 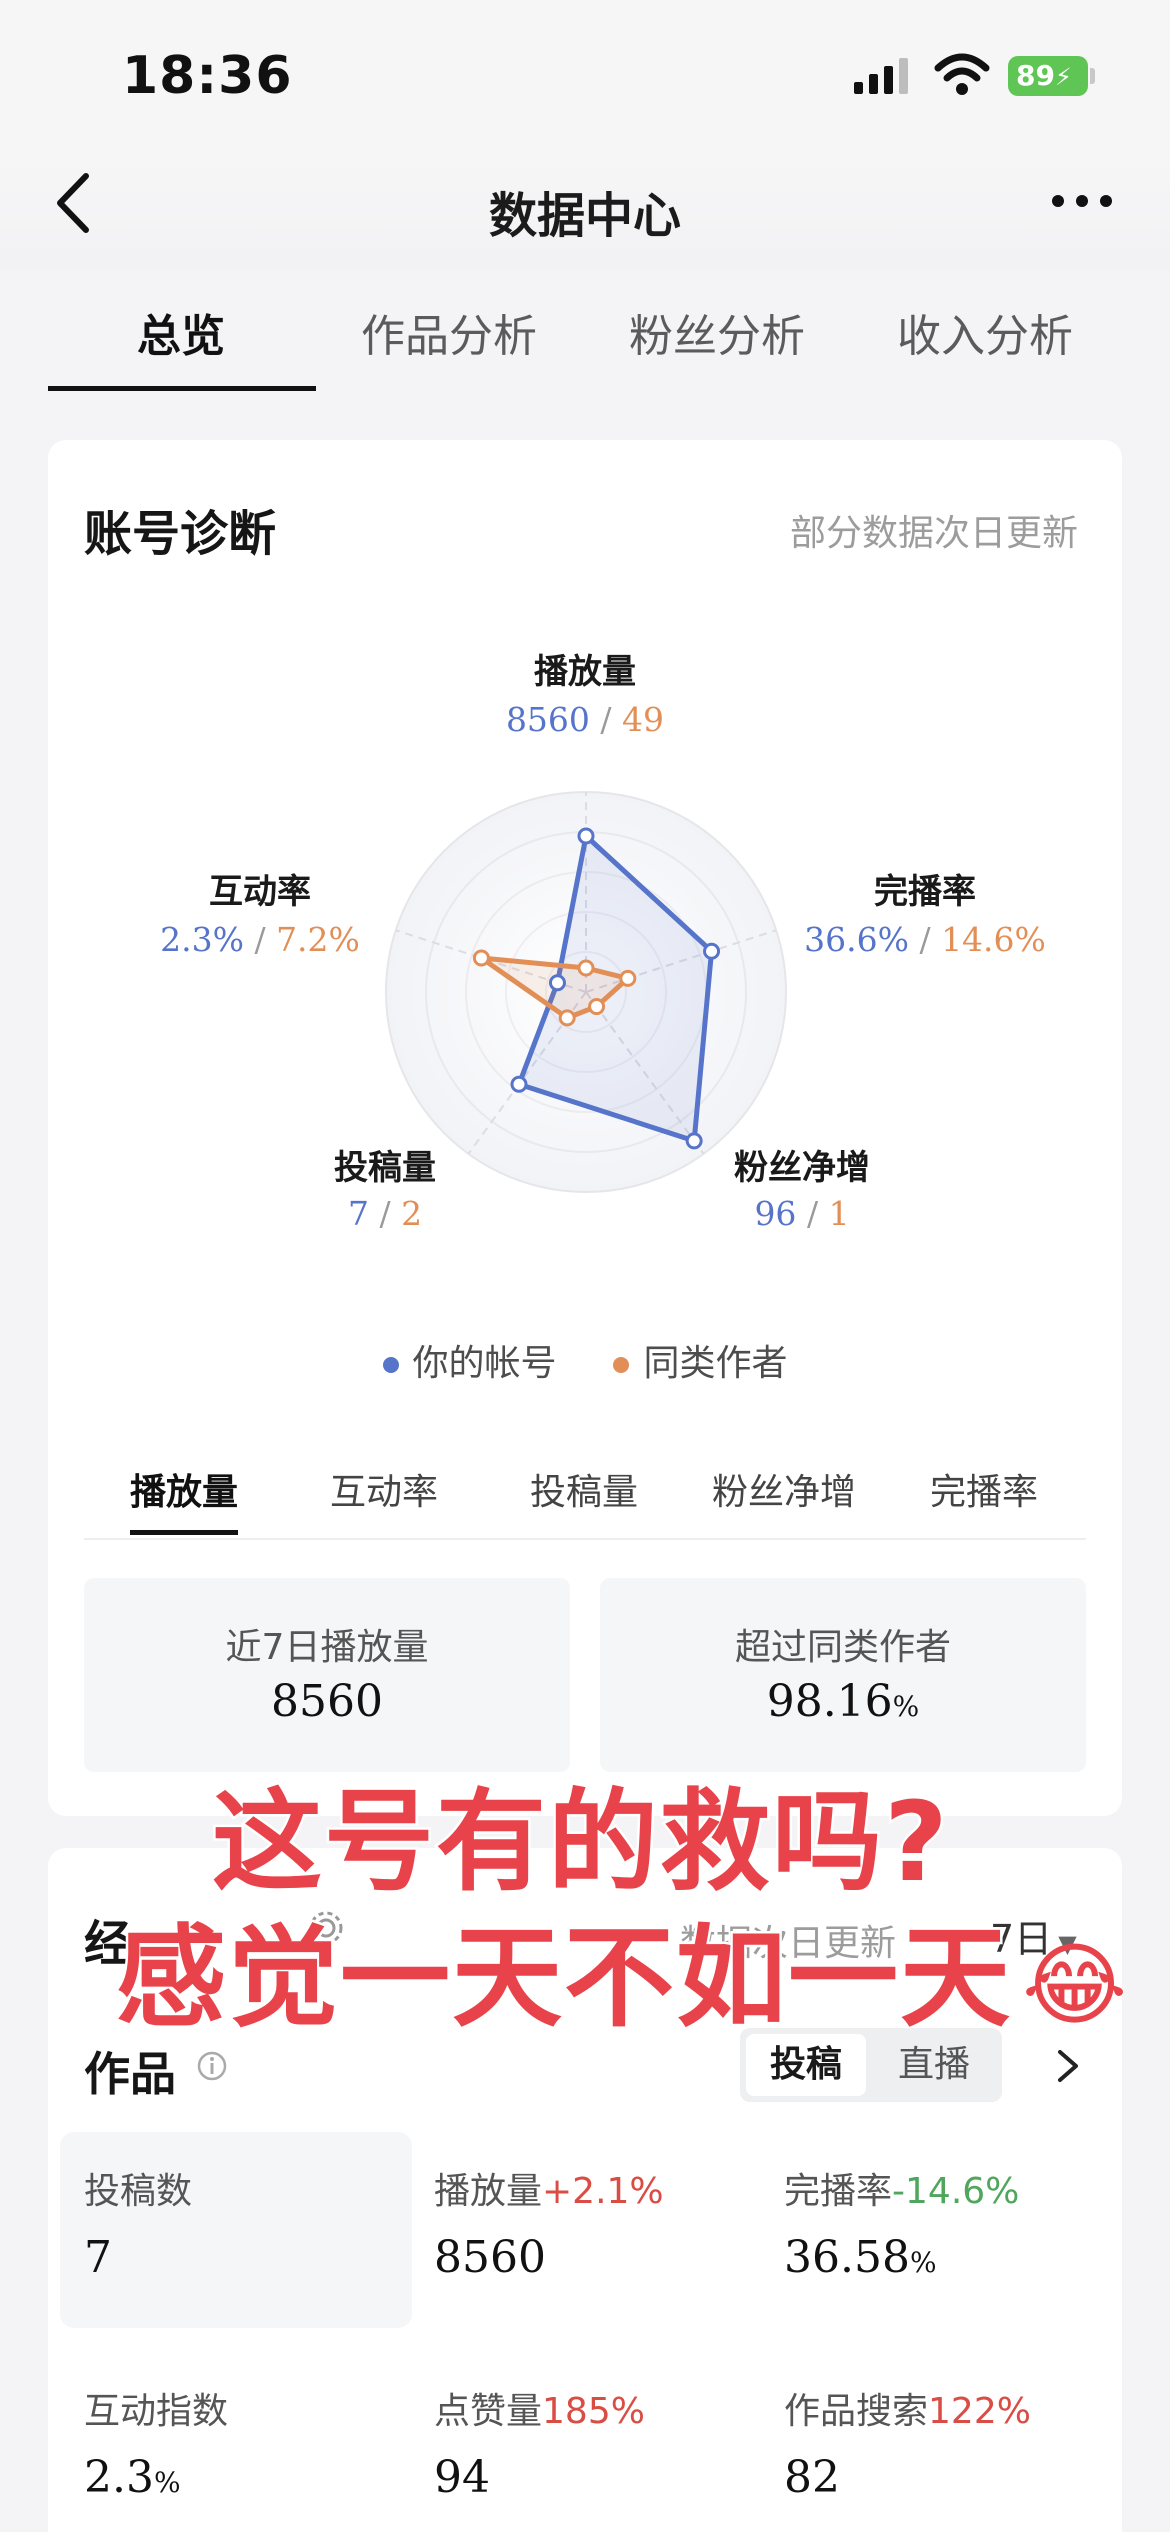 What do you see at coordinates (806, 2065) in the screenshot?
I see `toggle-posts: 投稿` at bounding box center [806, 2065].